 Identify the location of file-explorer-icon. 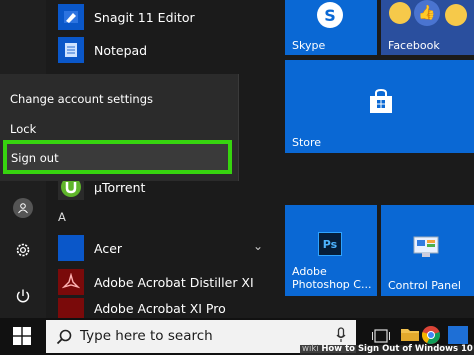
(410, 336).